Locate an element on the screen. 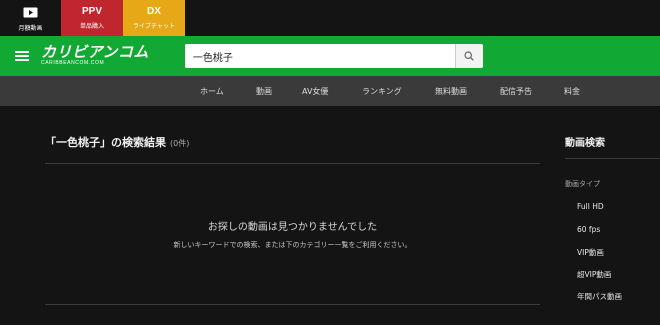 The width and height of the screenshot is (660, 325). empty-hint: 新しいキーワードでの検索、または下のカテゴリー一覧をご利用ください。 is located at coordinates (292, 245).